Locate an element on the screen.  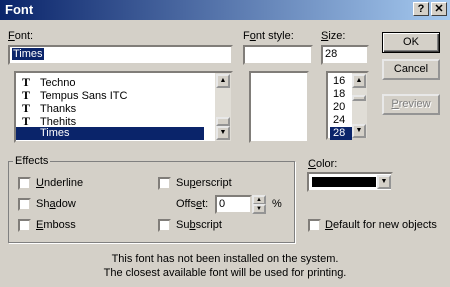
font-list-scrollbar: ▲ ▼ is located at coordinates (223, 107).